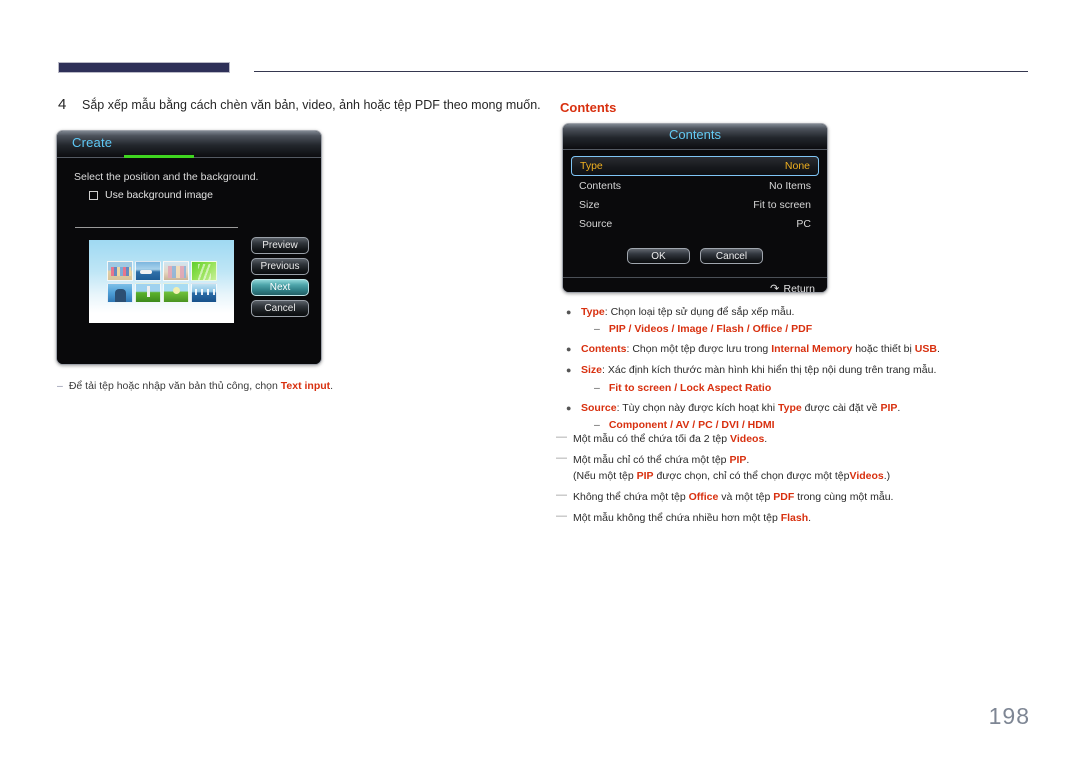 This screenshot has width=1080, height=763. What do you see at coordinates (808, 388) in the screenshot?
I see `bullet-suboptions-size: – Fit to screen / Lock Aspect Ratio` at bounding box center [808, 388].